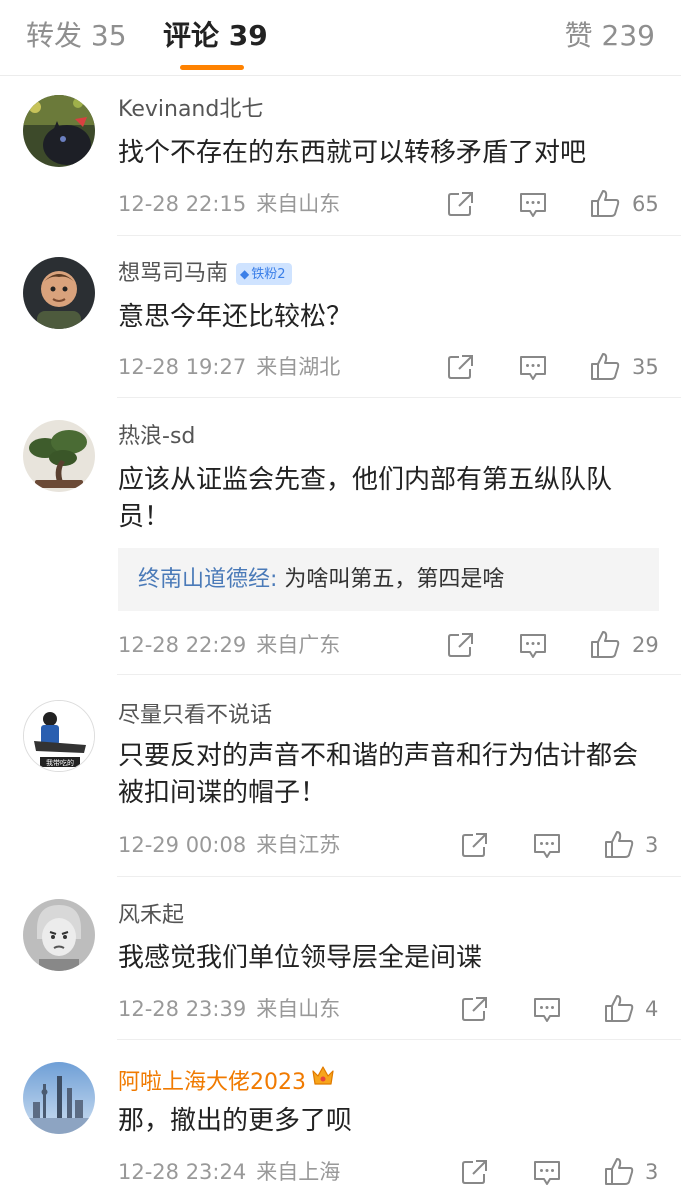  What do you see at coordinates (212, 1082) in the screenshot?
I see `comment-username: 阿啦上海大佬2023` at bounding box center [212, 1082].